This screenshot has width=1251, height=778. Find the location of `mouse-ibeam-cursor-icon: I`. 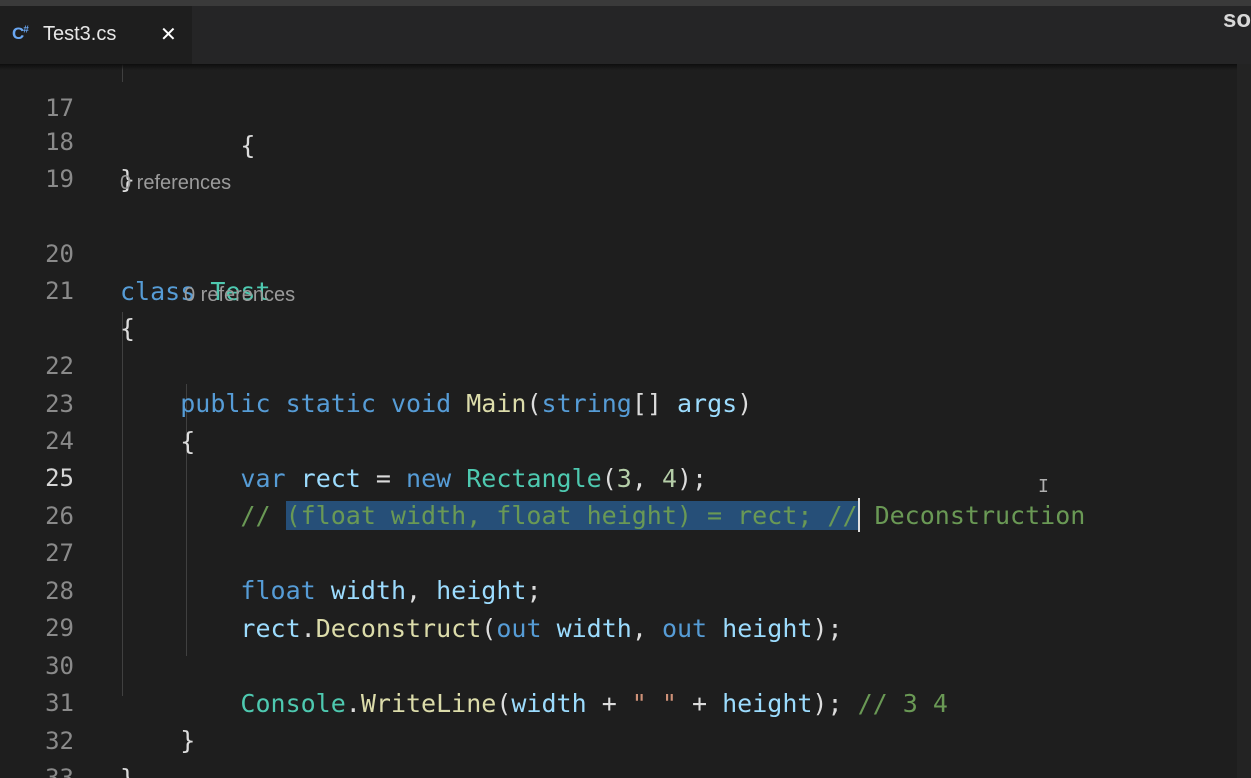

mouse-ibeam-cursor-icon: I is located at coordinates (1043, 486).